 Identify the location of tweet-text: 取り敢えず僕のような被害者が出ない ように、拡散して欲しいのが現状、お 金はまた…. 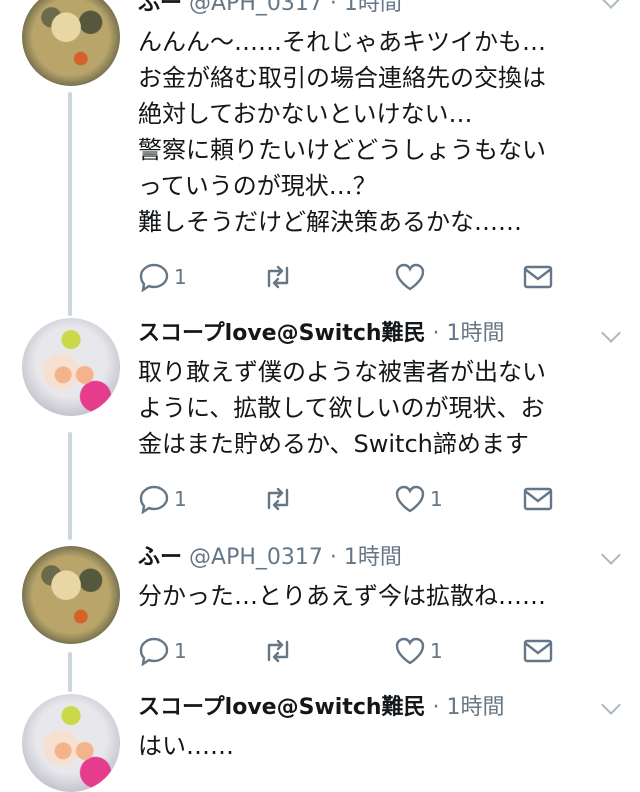
(342, 408).